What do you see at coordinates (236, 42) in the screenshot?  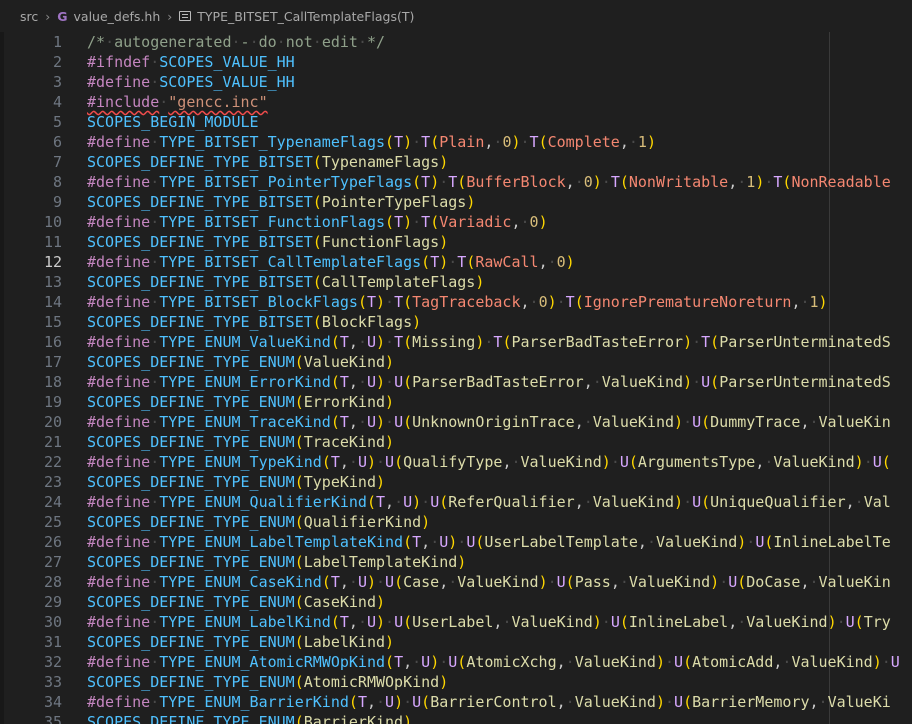 I see `code-text: /*·autogenerated·-·do·not·edit·*/` at bounding box center [236, 42].